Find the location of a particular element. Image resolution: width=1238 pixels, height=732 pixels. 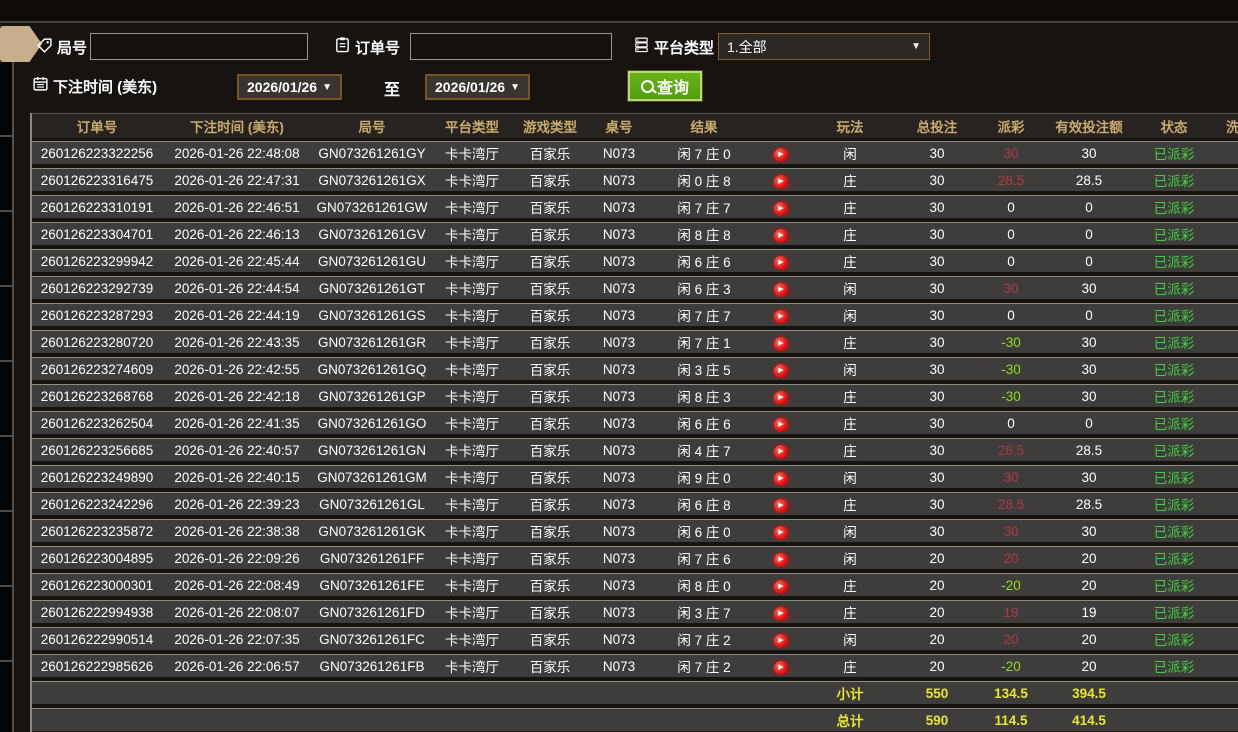

cell-game-no: GN073261261FB is located at coordinates (372, 666).